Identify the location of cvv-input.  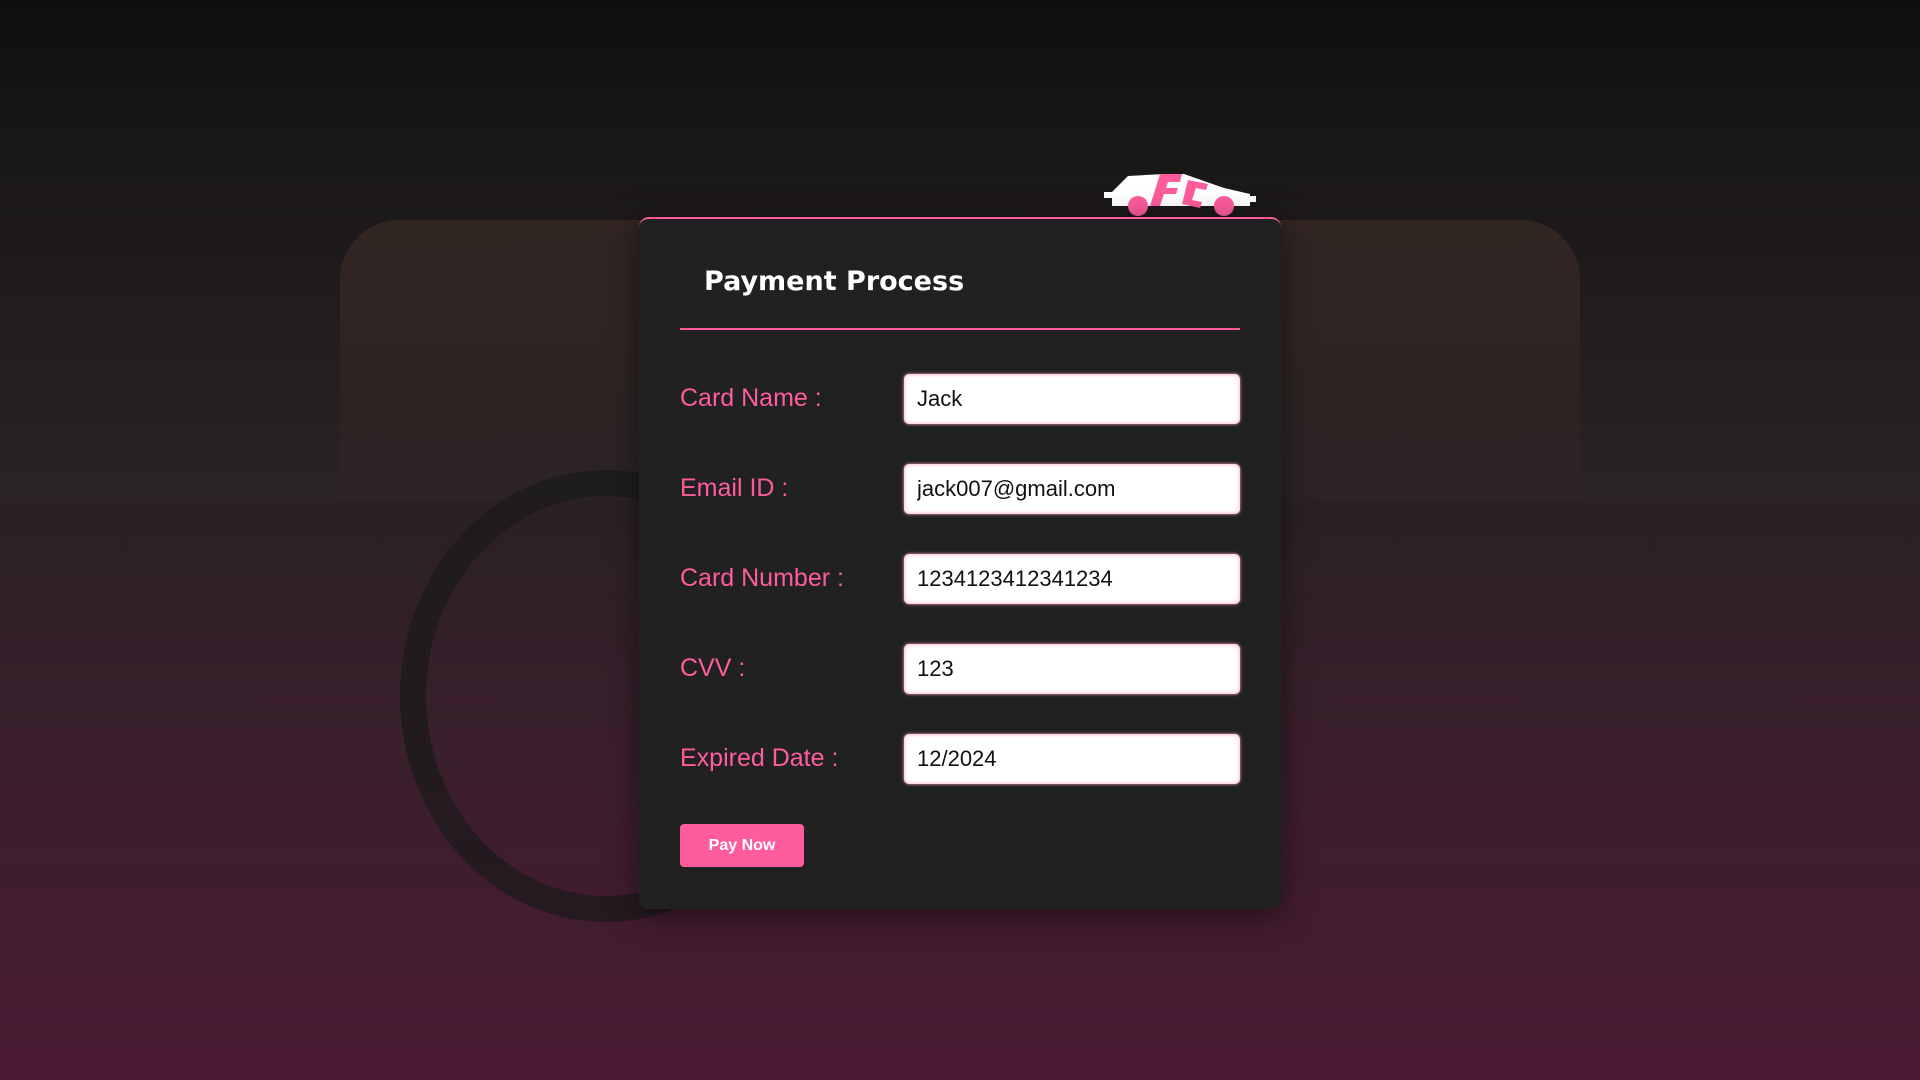
(1072, 669).